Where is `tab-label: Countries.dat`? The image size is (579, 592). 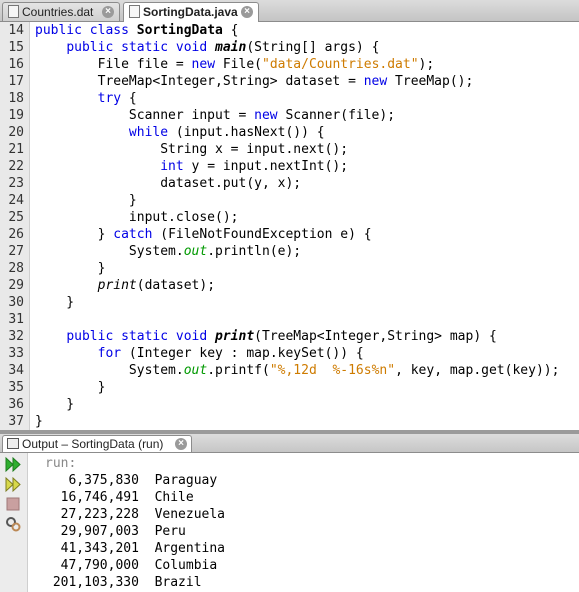 tab-label: Countries.dat is located at coordinates (58, 12).